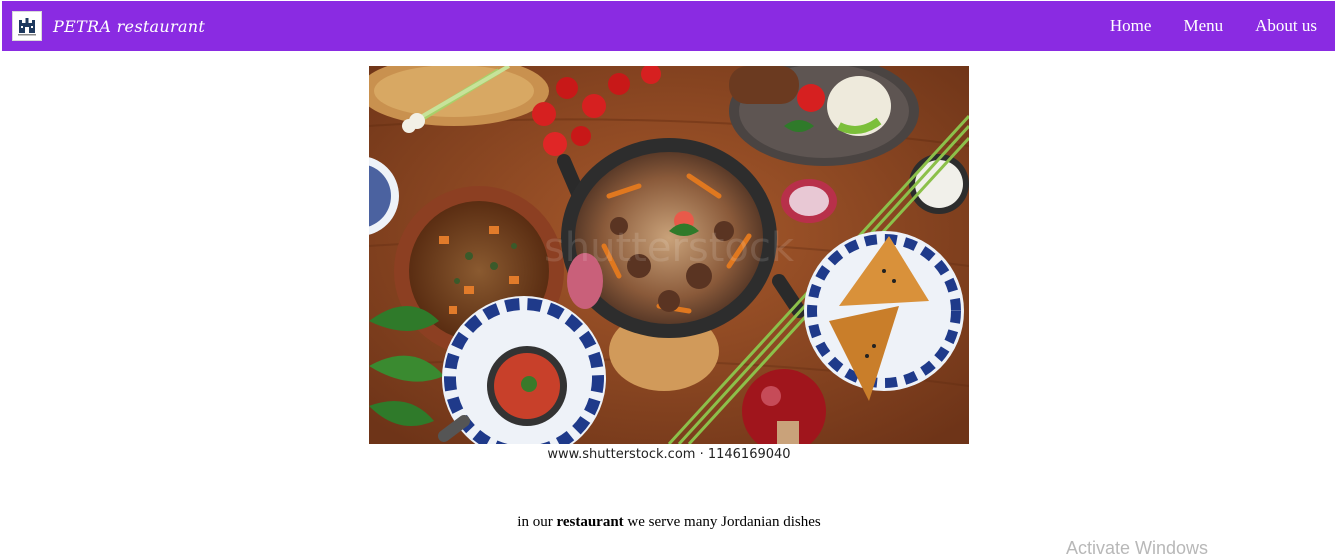 The width and height of the screenshot is (1341, 559). What do you see at coordinates (724, 522) in the screenshot?
I see `intro-suffix: we serve many Jordanian dishes` at bounding box center [724, 522].